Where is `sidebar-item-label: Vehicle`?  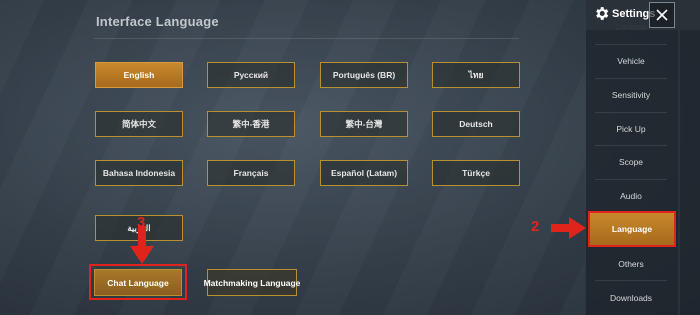
sidebar-item-label: Vehicle is located at coordinates (631, 60).